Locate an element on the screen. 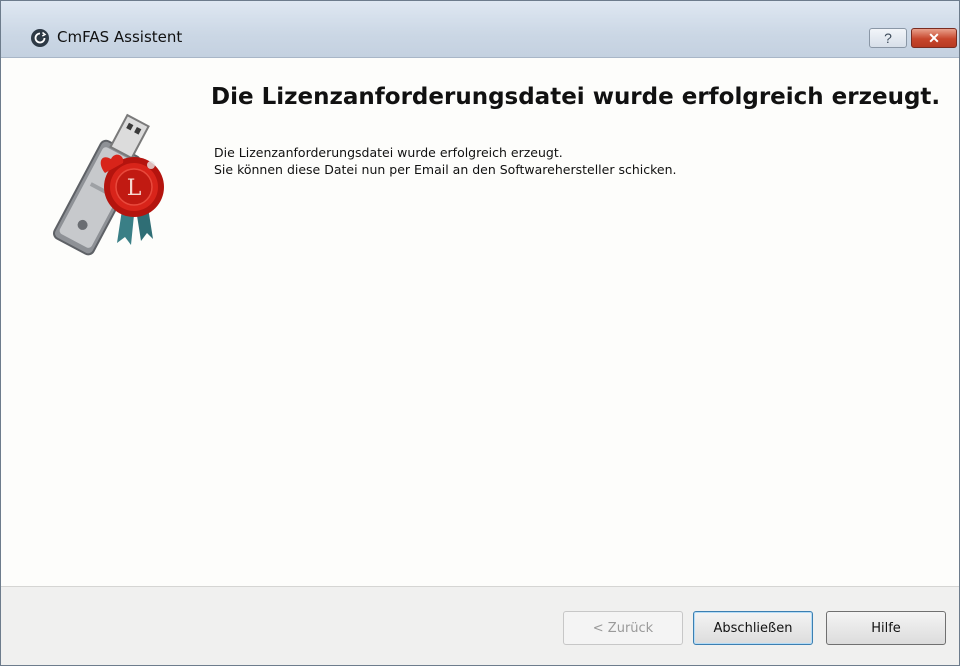  back-button: < Zurück is located at coordinates (623, 628).